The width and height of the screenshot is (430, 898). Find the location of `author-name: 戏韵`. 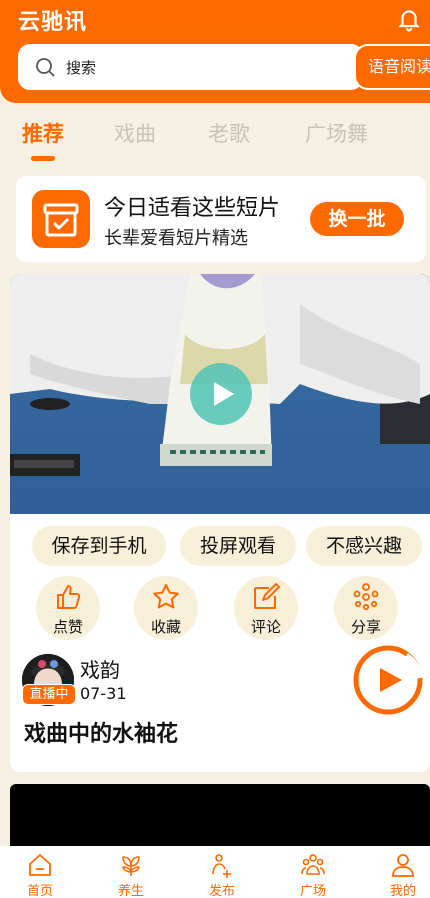

author-name: 戏韵 is located at coordinates (100, 668).